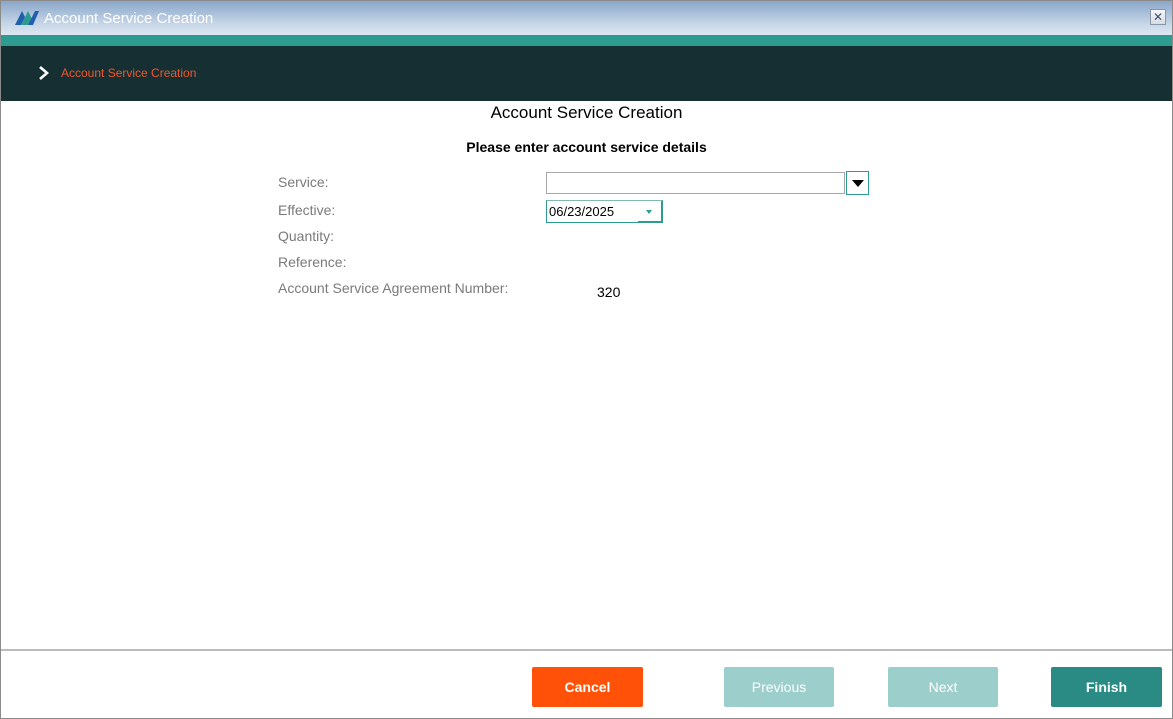 This screenshot has height=719, width=1173. Describe the element at coordinates (312, 262) in the screenshot. I see `reference-label: Reference:` at that location.